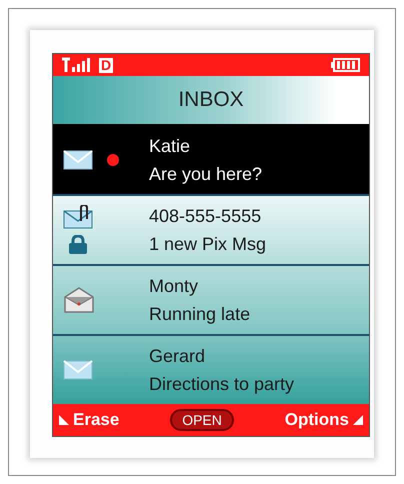 The image size is (404, 484). What do you see at coordinates (207, 244) in the screenshot?
I see `message-preview: 1 new Pix Msg` at bounding box center [207, 244].